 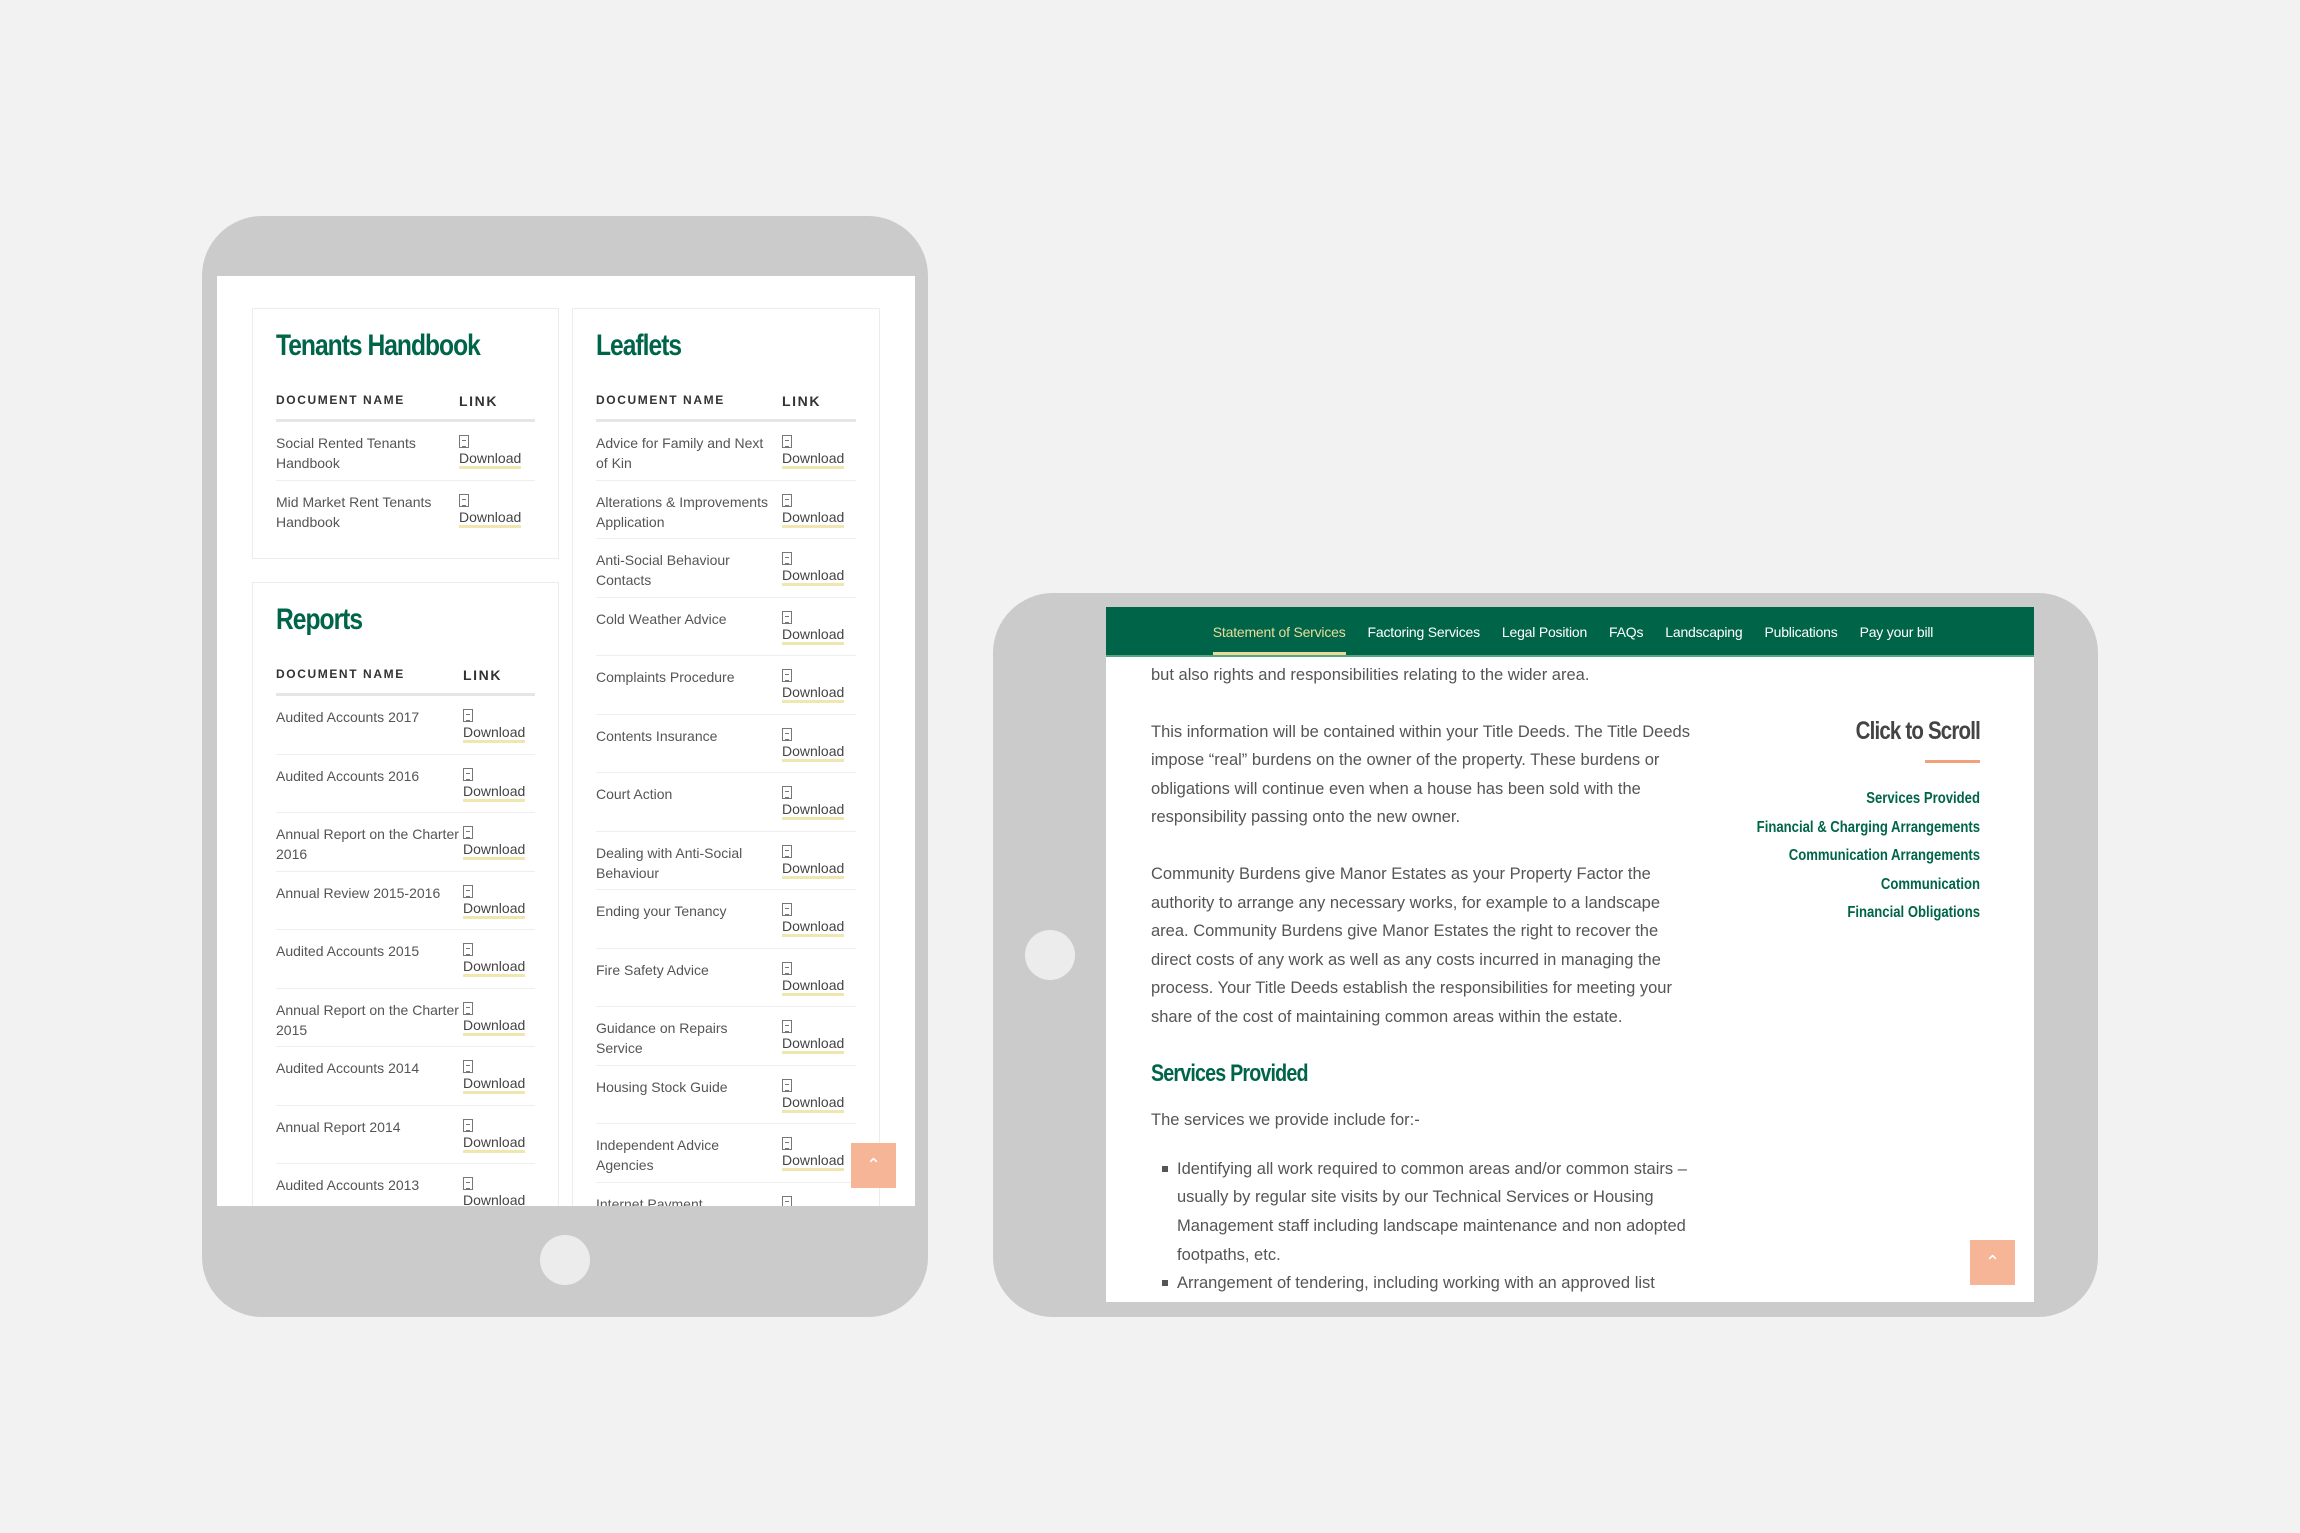 What do you see at coordinates (1424, 631) in the screenshot?
I see `nav-item: Factoring Services` at bounding box center [1424, 631].